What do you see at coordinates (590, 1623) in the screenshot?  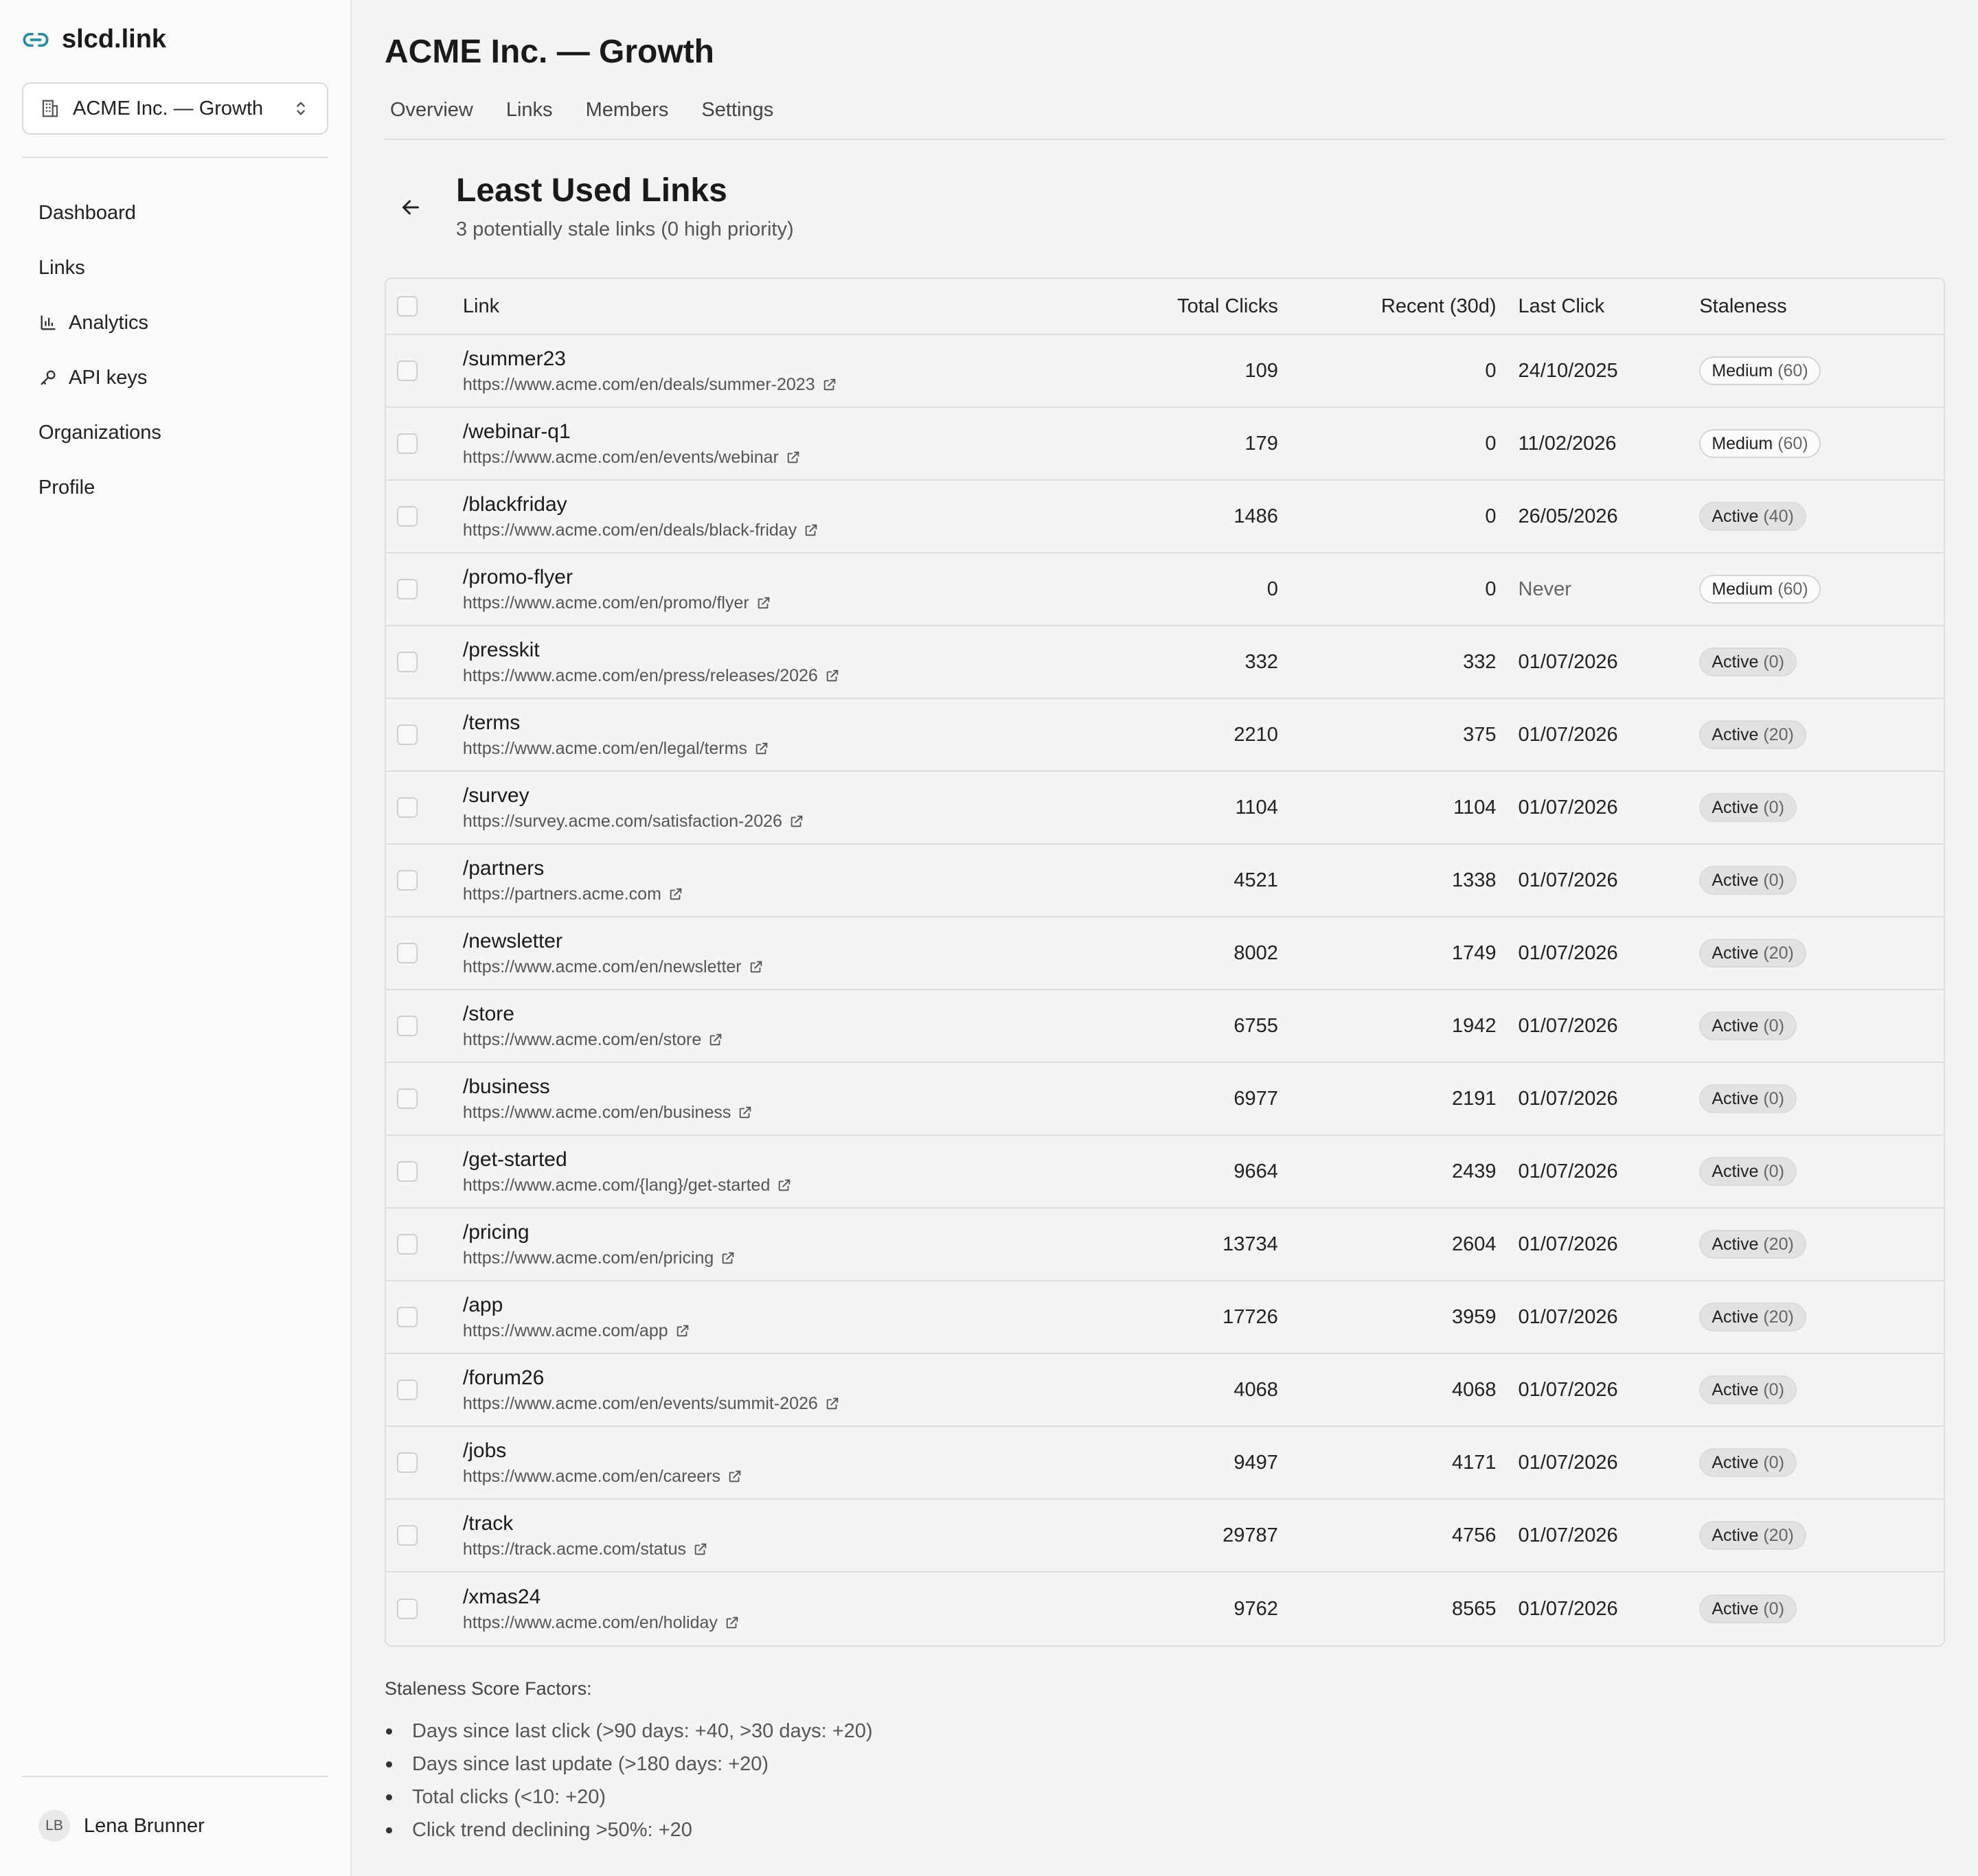 I see `link-destination-url: https://www.acme.com/en/holiday` at bounding box center [590, 1623].